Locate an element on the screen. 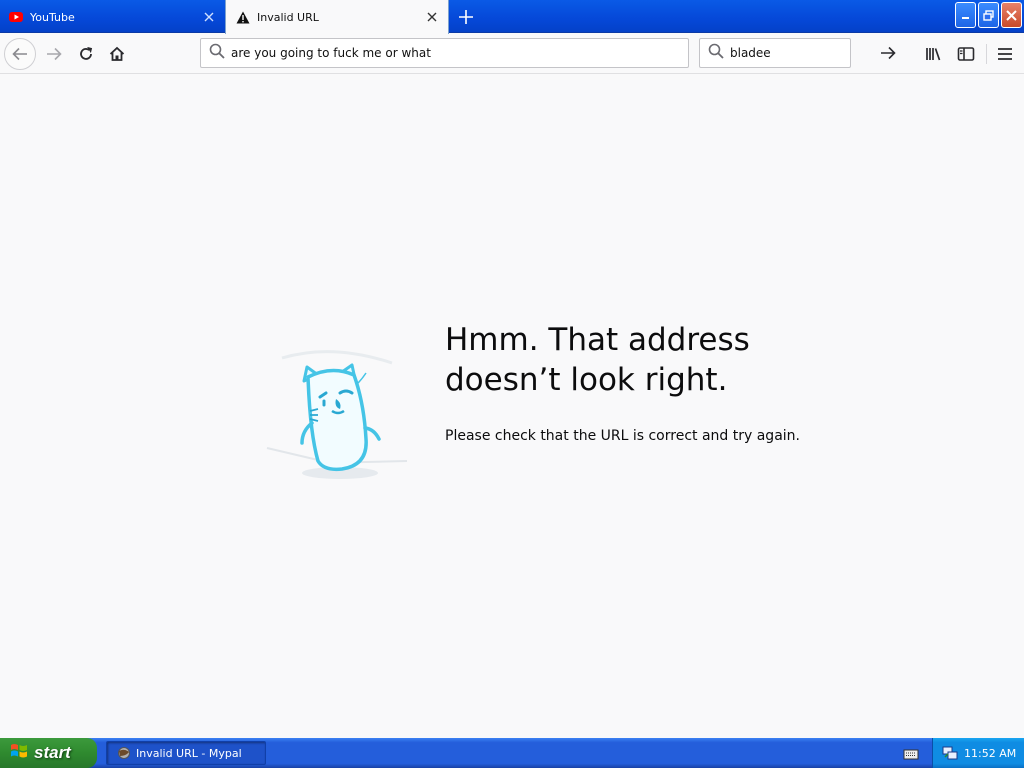 The width and height of the screenshot is (1024, 768). menu-button is located at coordinates (1005, 54).